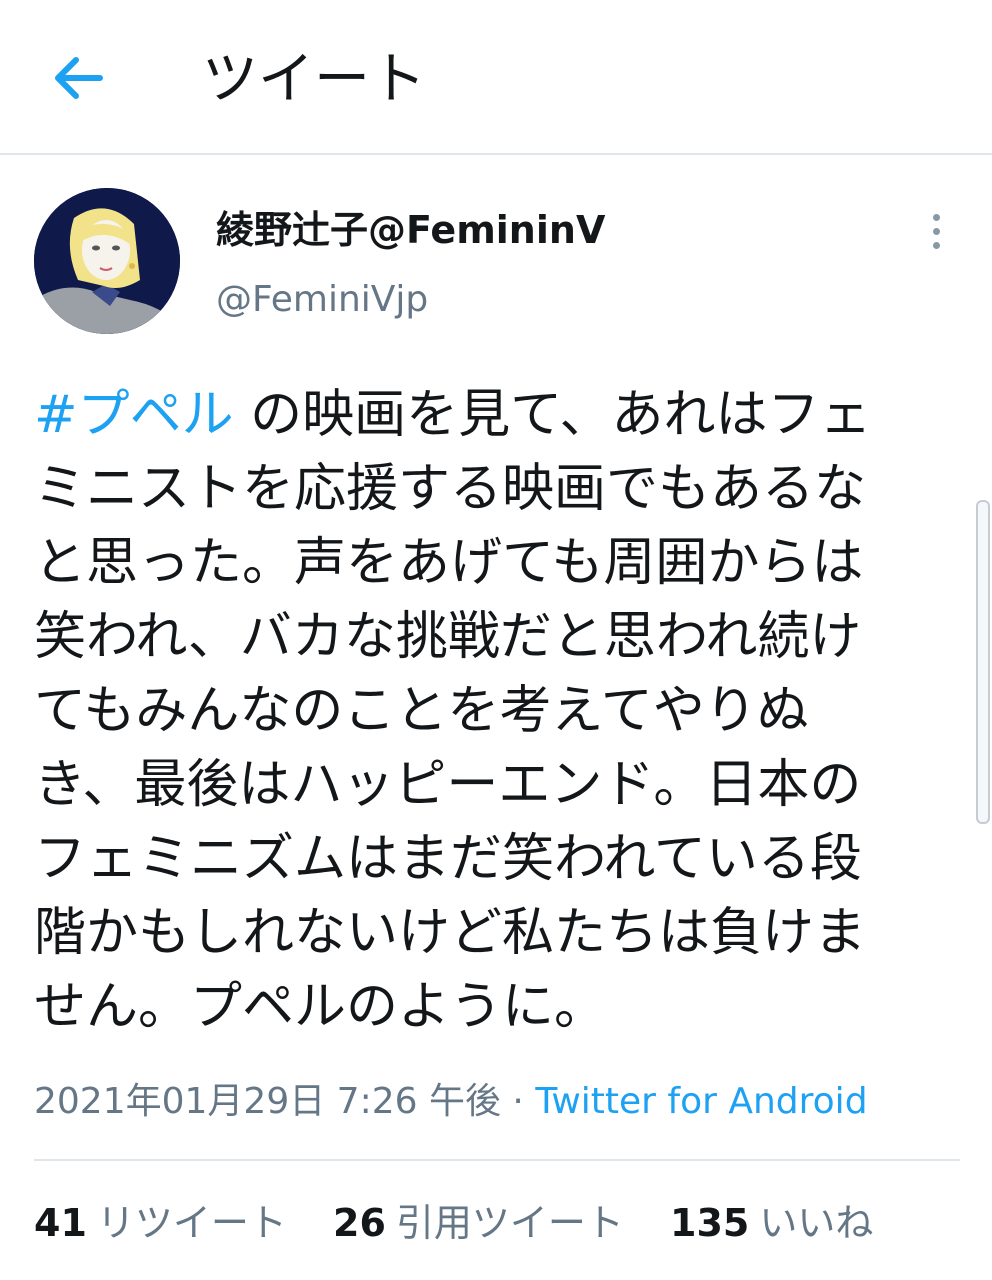  I want to click on header-divider, so click(496, 154).